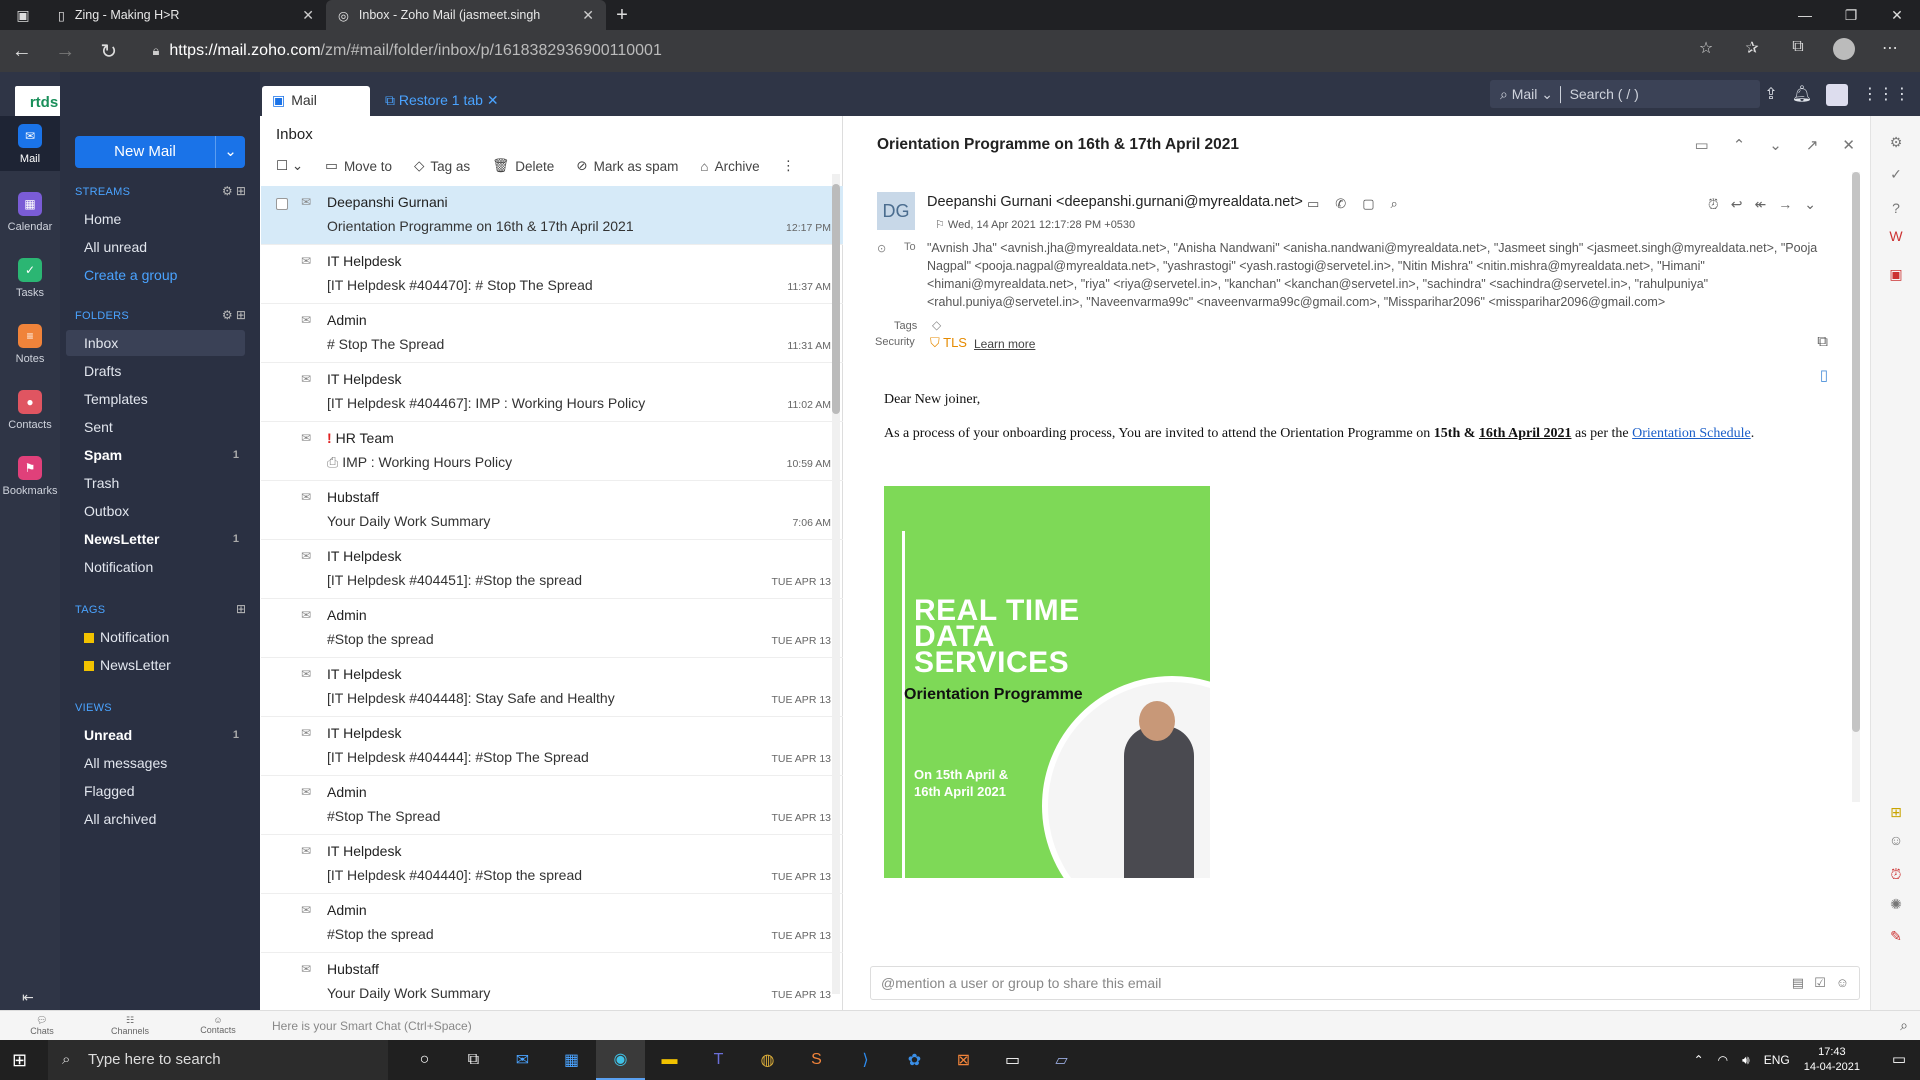 The height and width of the screenshot is (1080, 1920). I want to click on chat-icon: ▭, so click(1313, 204).